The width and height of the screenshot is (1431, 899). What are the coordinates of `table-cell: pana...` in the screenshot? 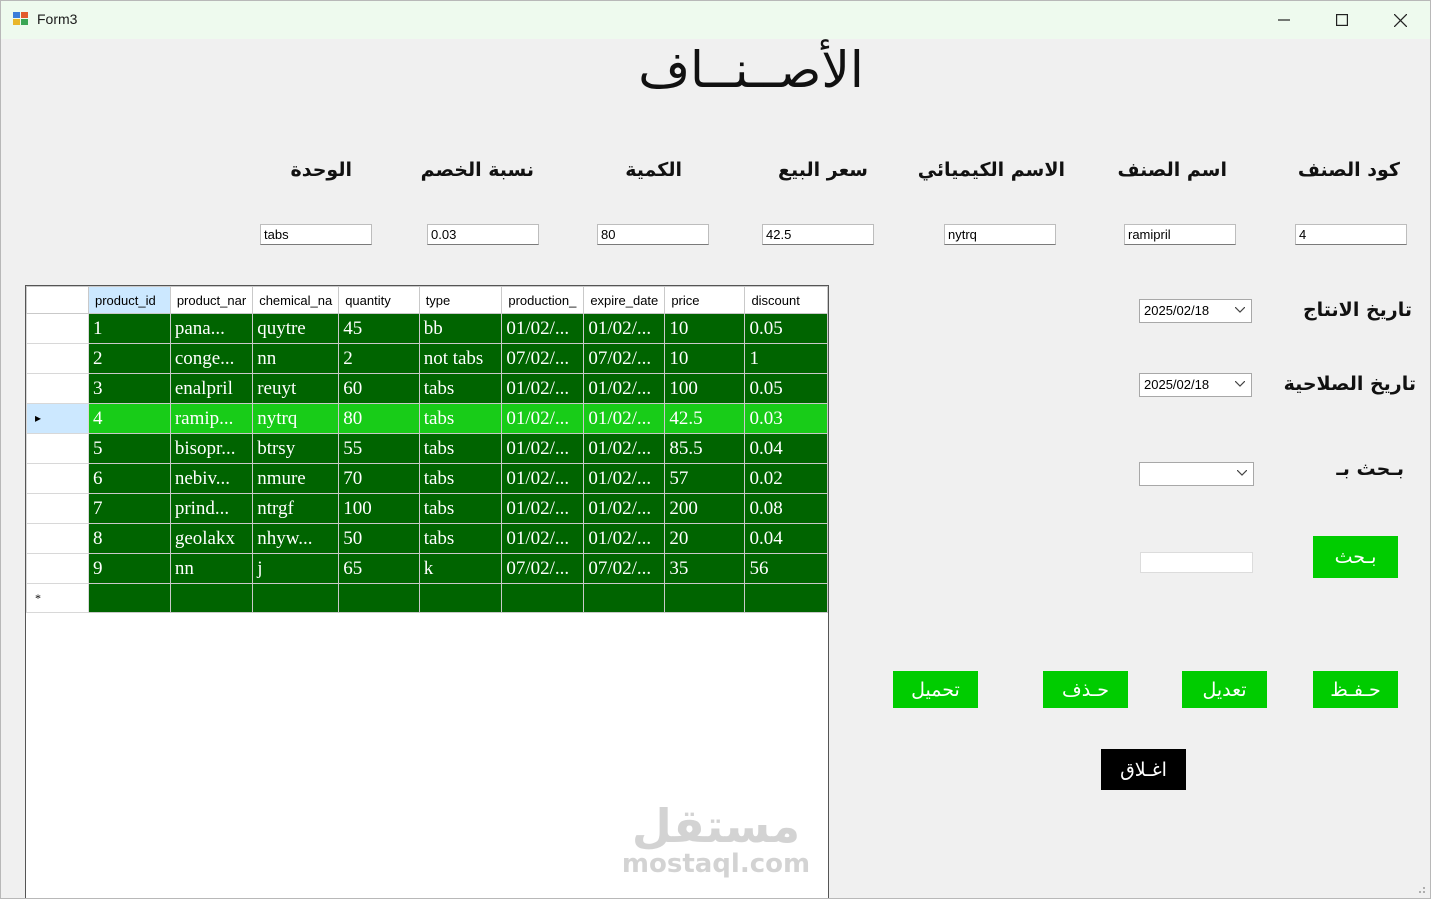 It's located at (211, 328).